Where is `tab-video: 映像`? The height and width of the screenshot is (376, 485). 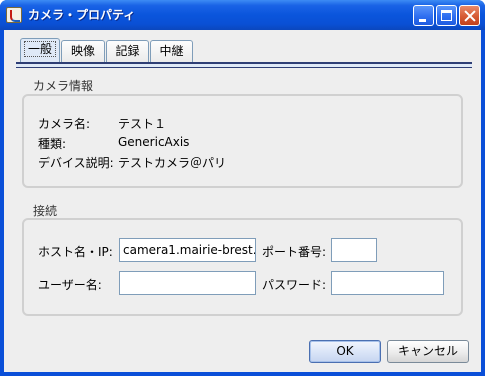 tab-video: 映像 is located at coordinates (83, 51).